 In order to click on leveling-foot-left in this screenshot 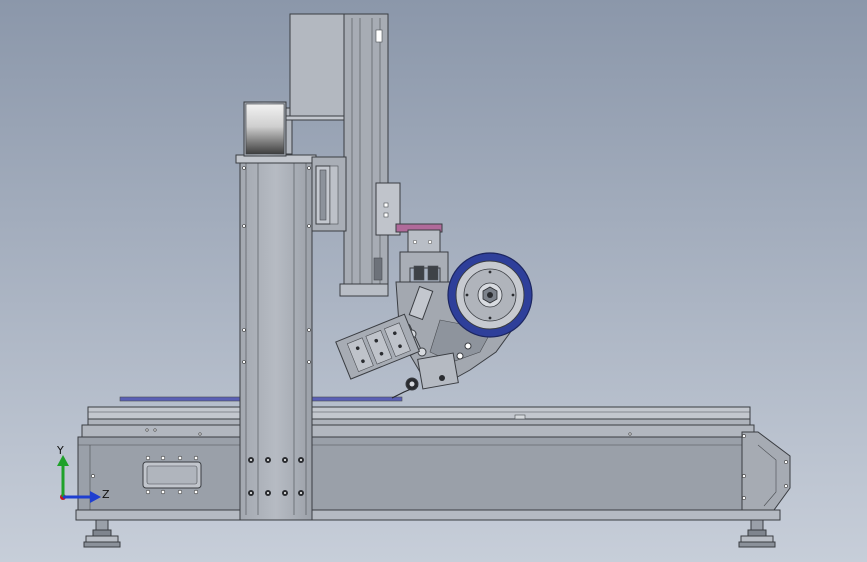, I will do `click(102, 533)`.